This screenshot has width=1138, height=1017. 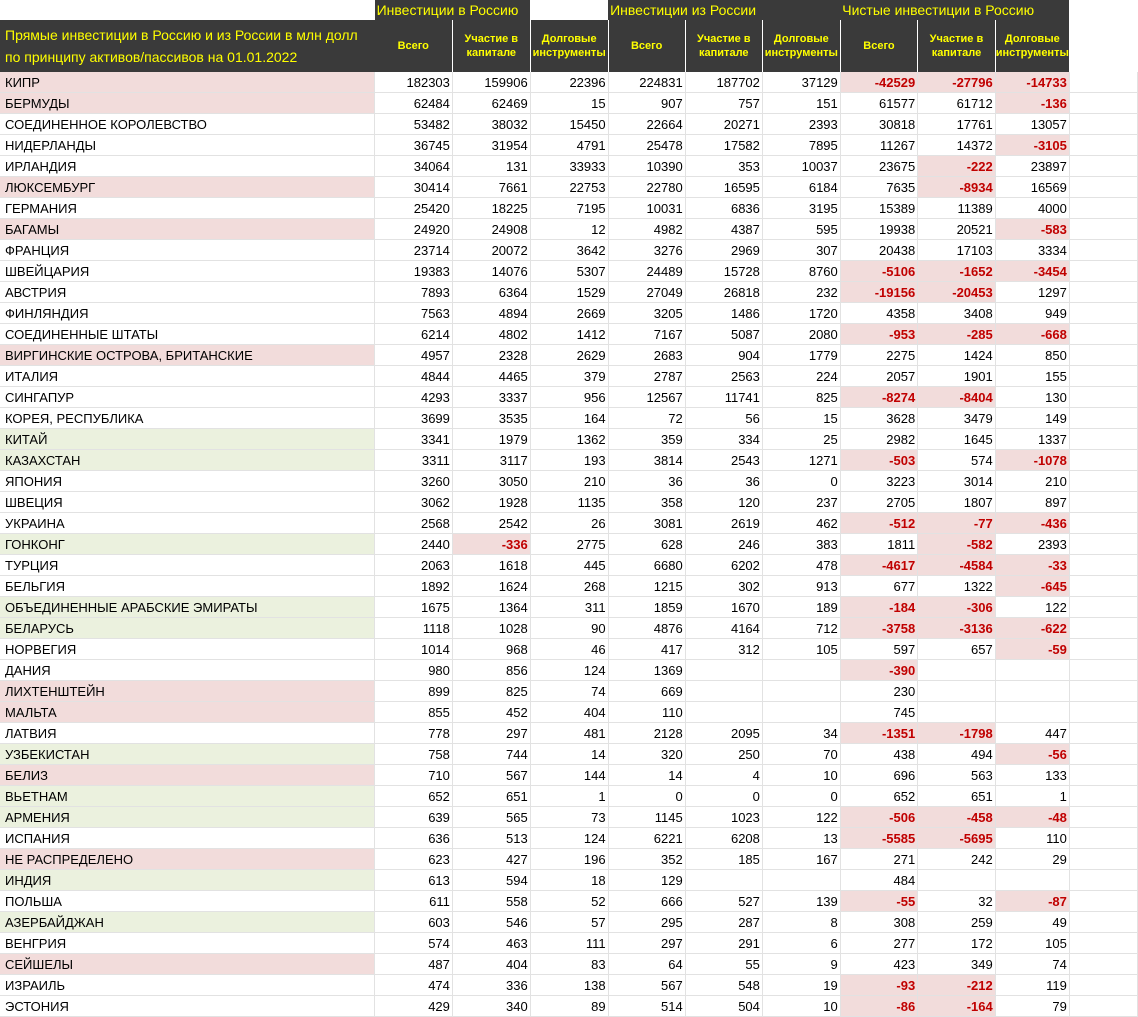 What do you see at coordinates (724, 460) in the screenshot?
I see `value-cell: 2543` at bounding box center [724, 460].